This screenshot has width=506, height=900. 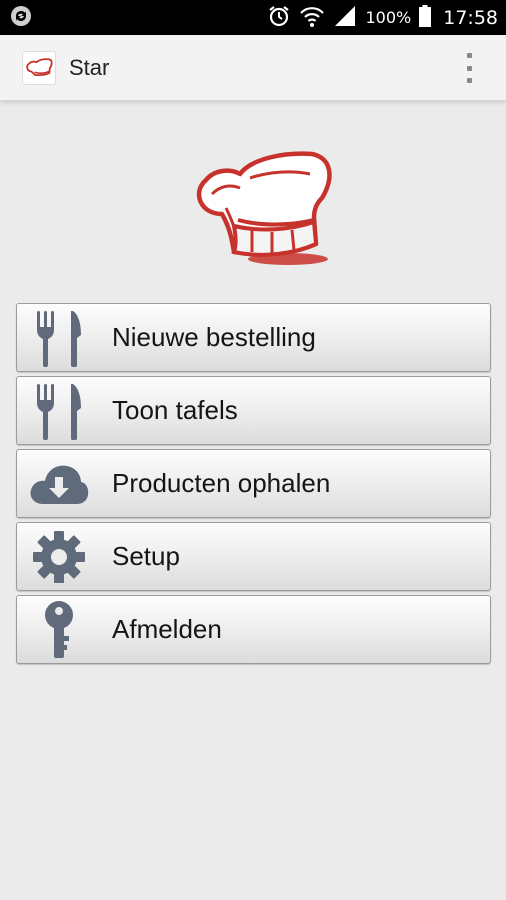 What do you see at coordinates (39, 67) in the screenshot?
I see `chef-hat-icon` at bounding box center [39, 67].